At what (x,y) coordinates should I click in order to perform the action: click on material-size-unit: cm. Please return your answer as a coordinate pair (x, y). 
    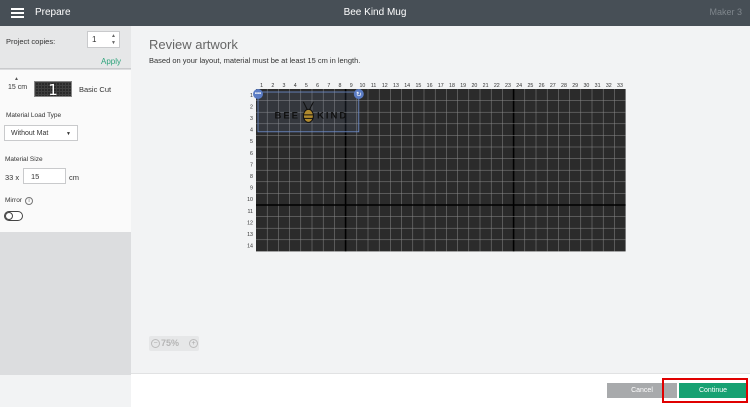
    Looking at the image, I should click on (74, 177).